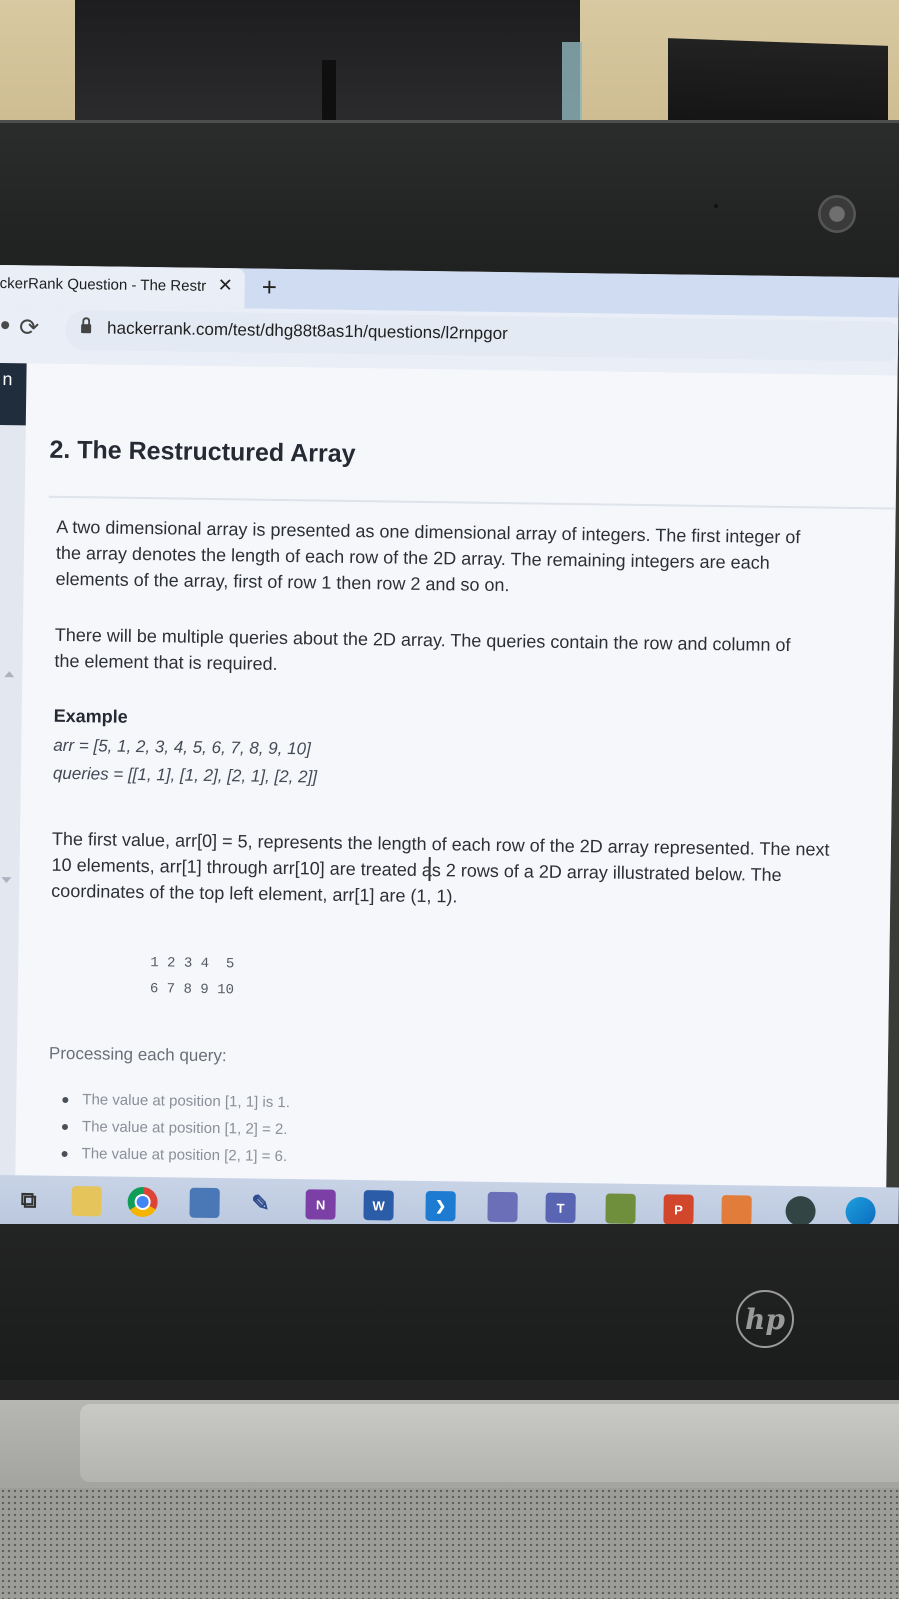  What do you see at coordinates (225, 285) in the screenshot?
I see `close-tab-icon: ✕` at bounding box center [225, 285].